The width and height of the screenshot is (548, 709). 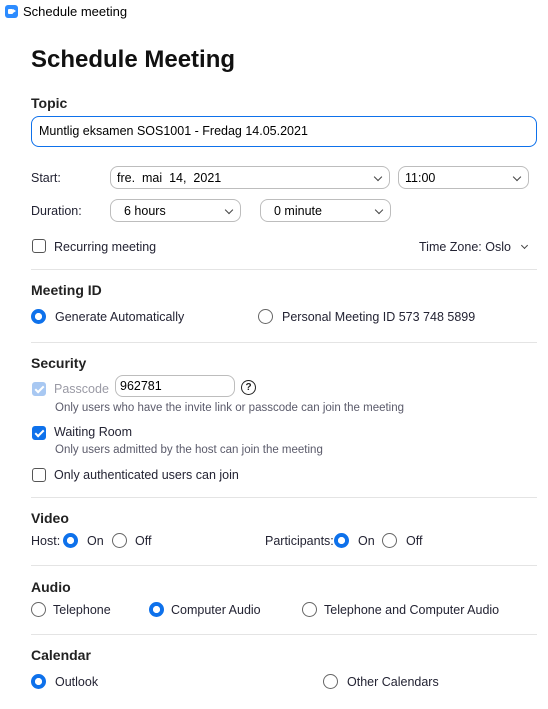 What do you see at coordinates (66, 290) in the screenshot?
I see `meeting-id-title: Meeting ID` at bounding box center [66, 290].